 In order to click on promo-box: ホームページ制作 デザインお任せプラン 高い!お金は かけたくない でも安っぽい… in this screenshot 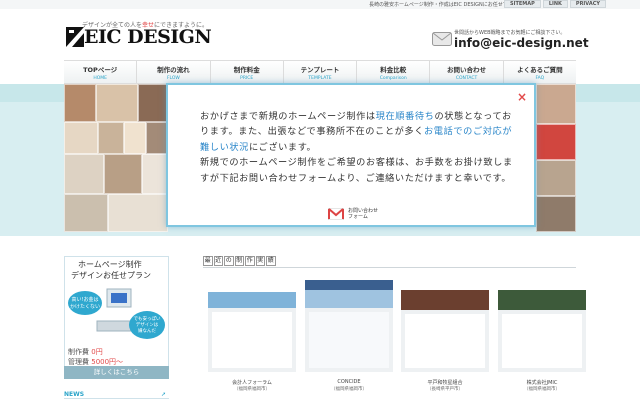, I will do `click(116, 317)`.